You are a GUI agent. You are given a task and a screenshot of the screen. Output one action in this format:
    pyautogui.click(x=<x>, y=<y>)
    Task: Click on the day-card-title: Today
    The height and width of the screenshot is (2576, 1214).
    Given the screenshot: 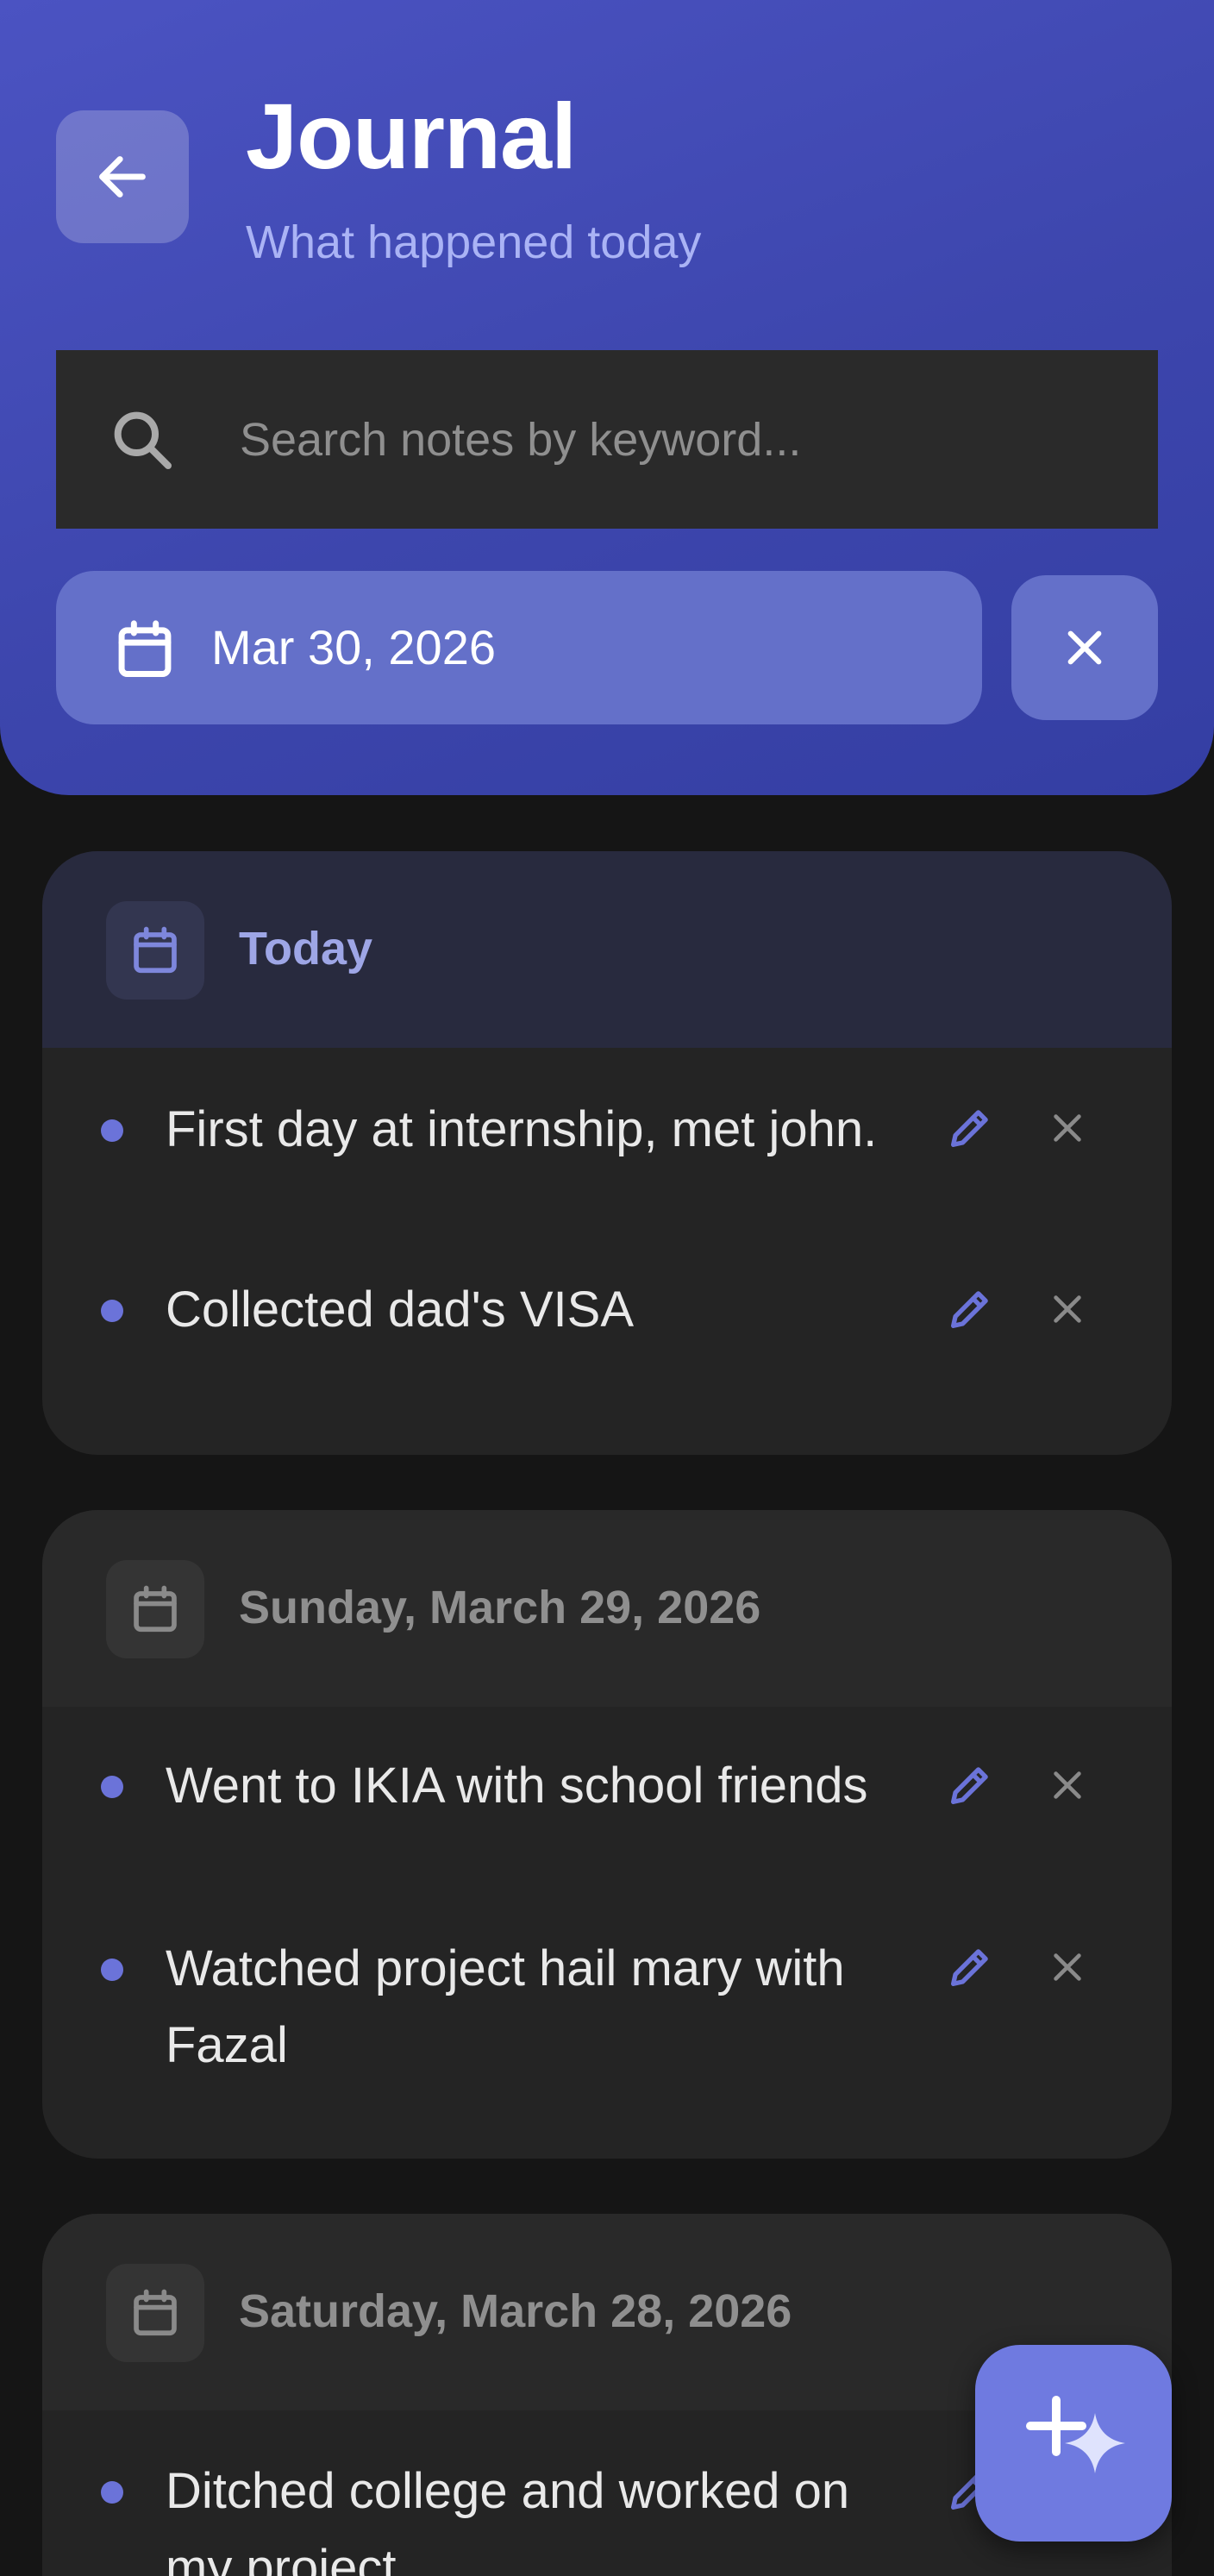 What is the action you would take?
    pyautogui.click(x=306, y=949)
    